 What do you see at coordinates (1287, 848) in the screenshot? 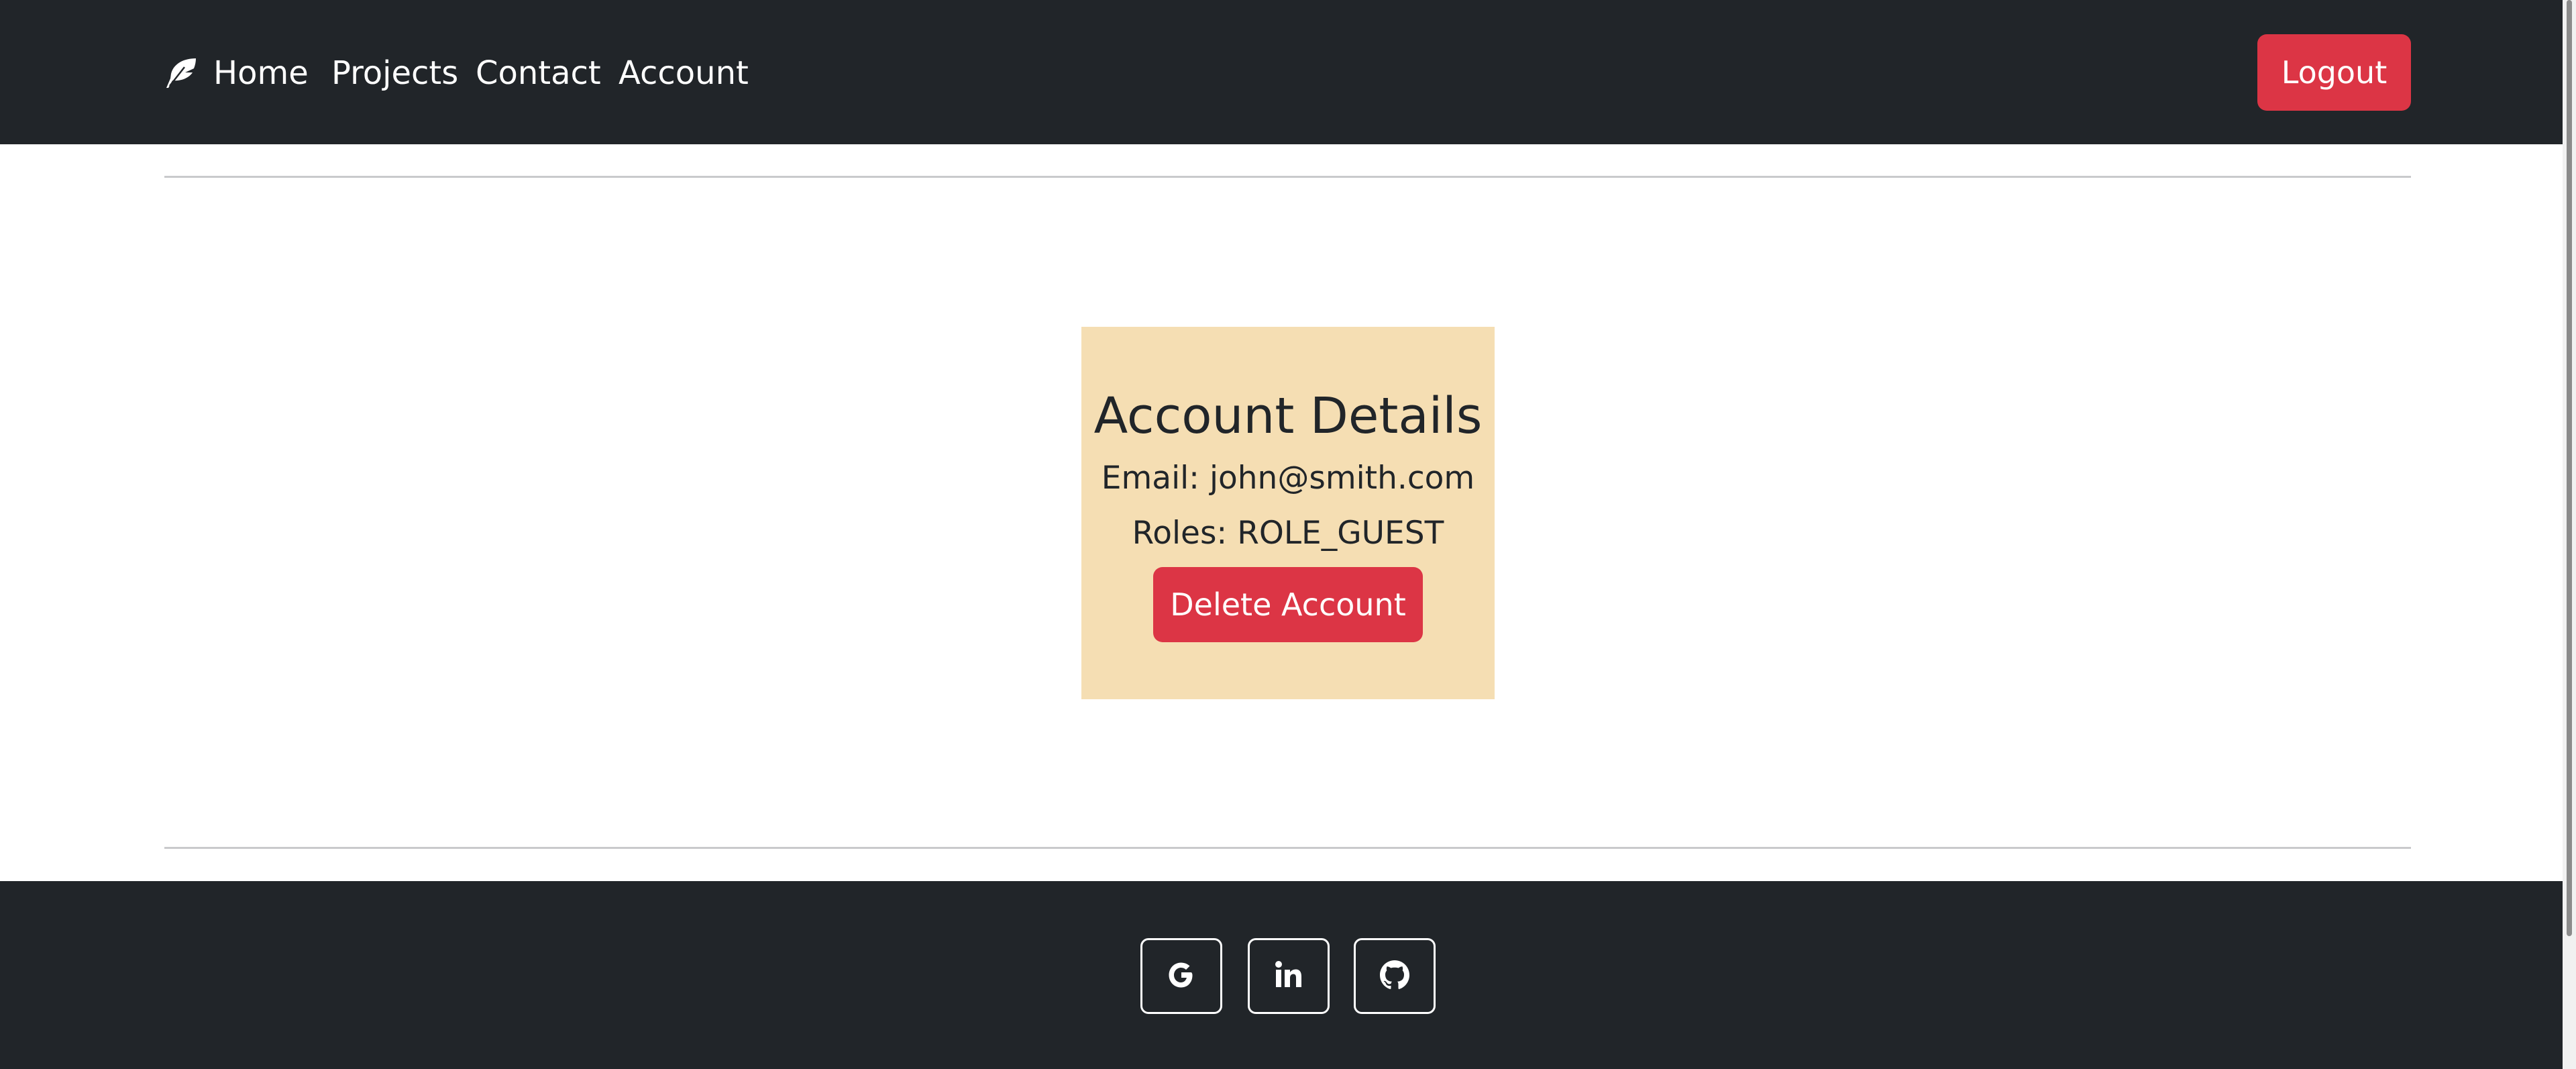
I see `bottom-divider` at bounding box center [1287, 848].